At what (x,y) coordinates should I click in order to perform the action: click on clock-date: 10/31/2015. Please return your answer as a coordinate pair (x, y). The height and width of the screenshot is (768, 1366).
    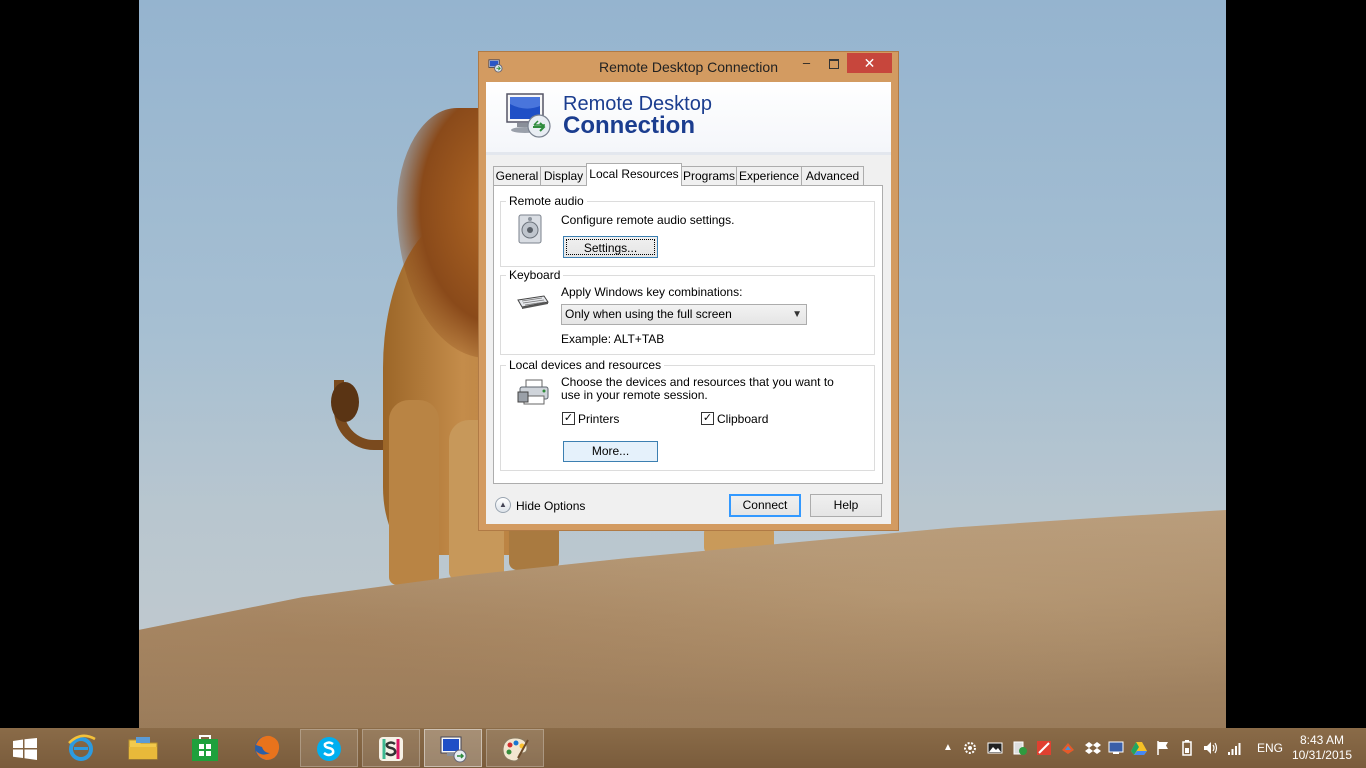
    Looking at the image, I should click on (1321, 755).